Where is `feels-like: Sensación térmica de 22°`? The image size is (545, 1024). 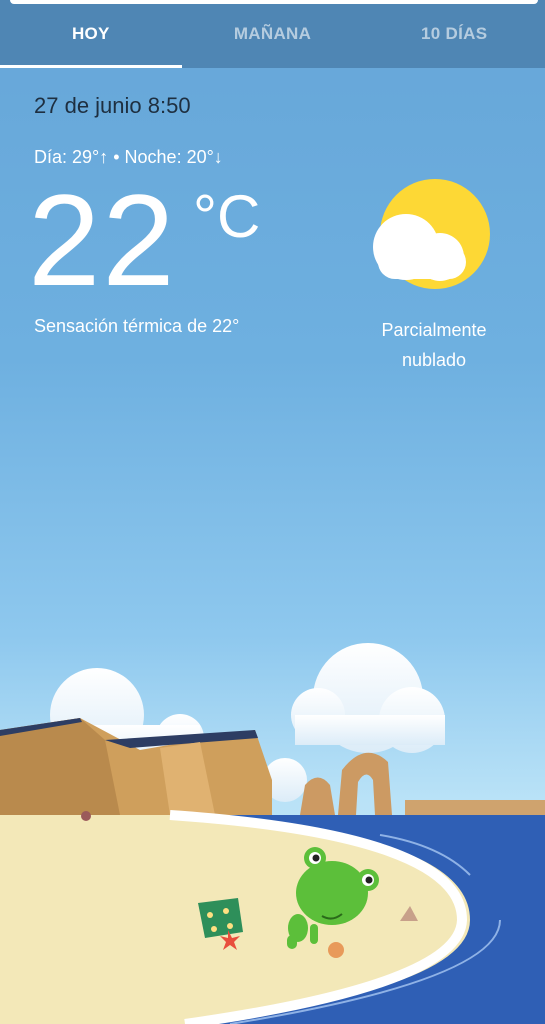 feels-like: Sensación térmica de 22° is located at coordinates (137, 326).